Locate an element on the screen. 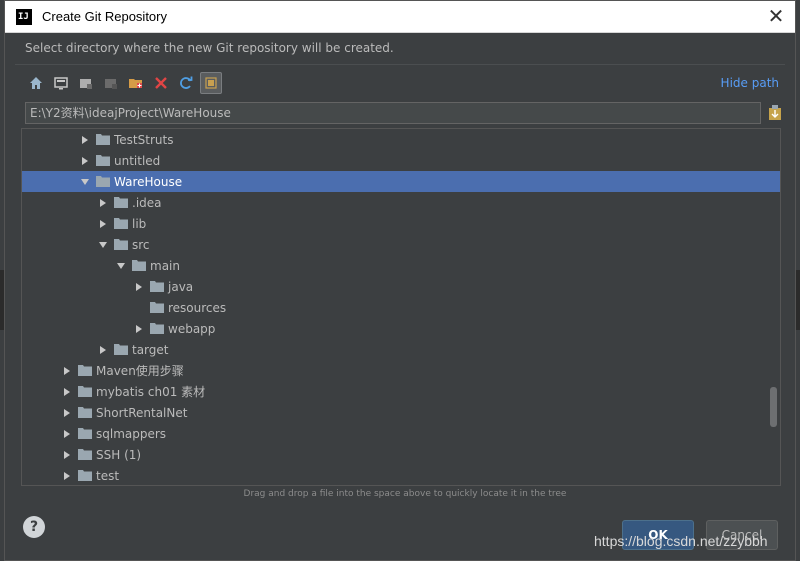 The height and width of the screenshot is (561, 800). tree-row-label: src is located at coordinates (141, 244).